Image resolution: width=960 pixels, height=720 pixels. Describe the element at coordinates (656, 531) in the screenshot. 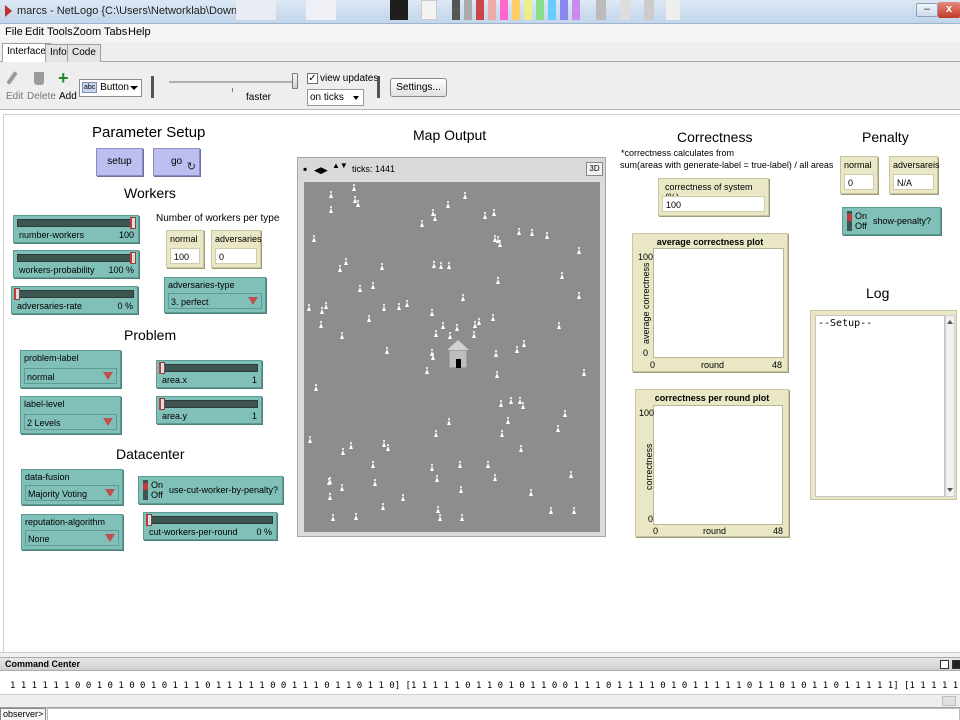

I see `x-min-label: 0` at that location.